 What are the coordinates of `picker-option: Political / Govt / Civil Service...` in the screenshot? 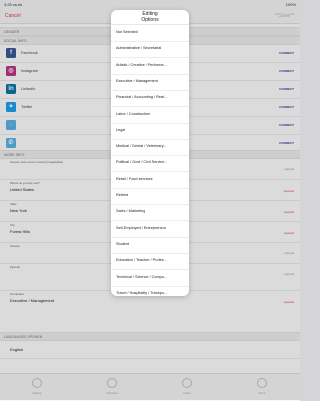 It's located at (150, 164).